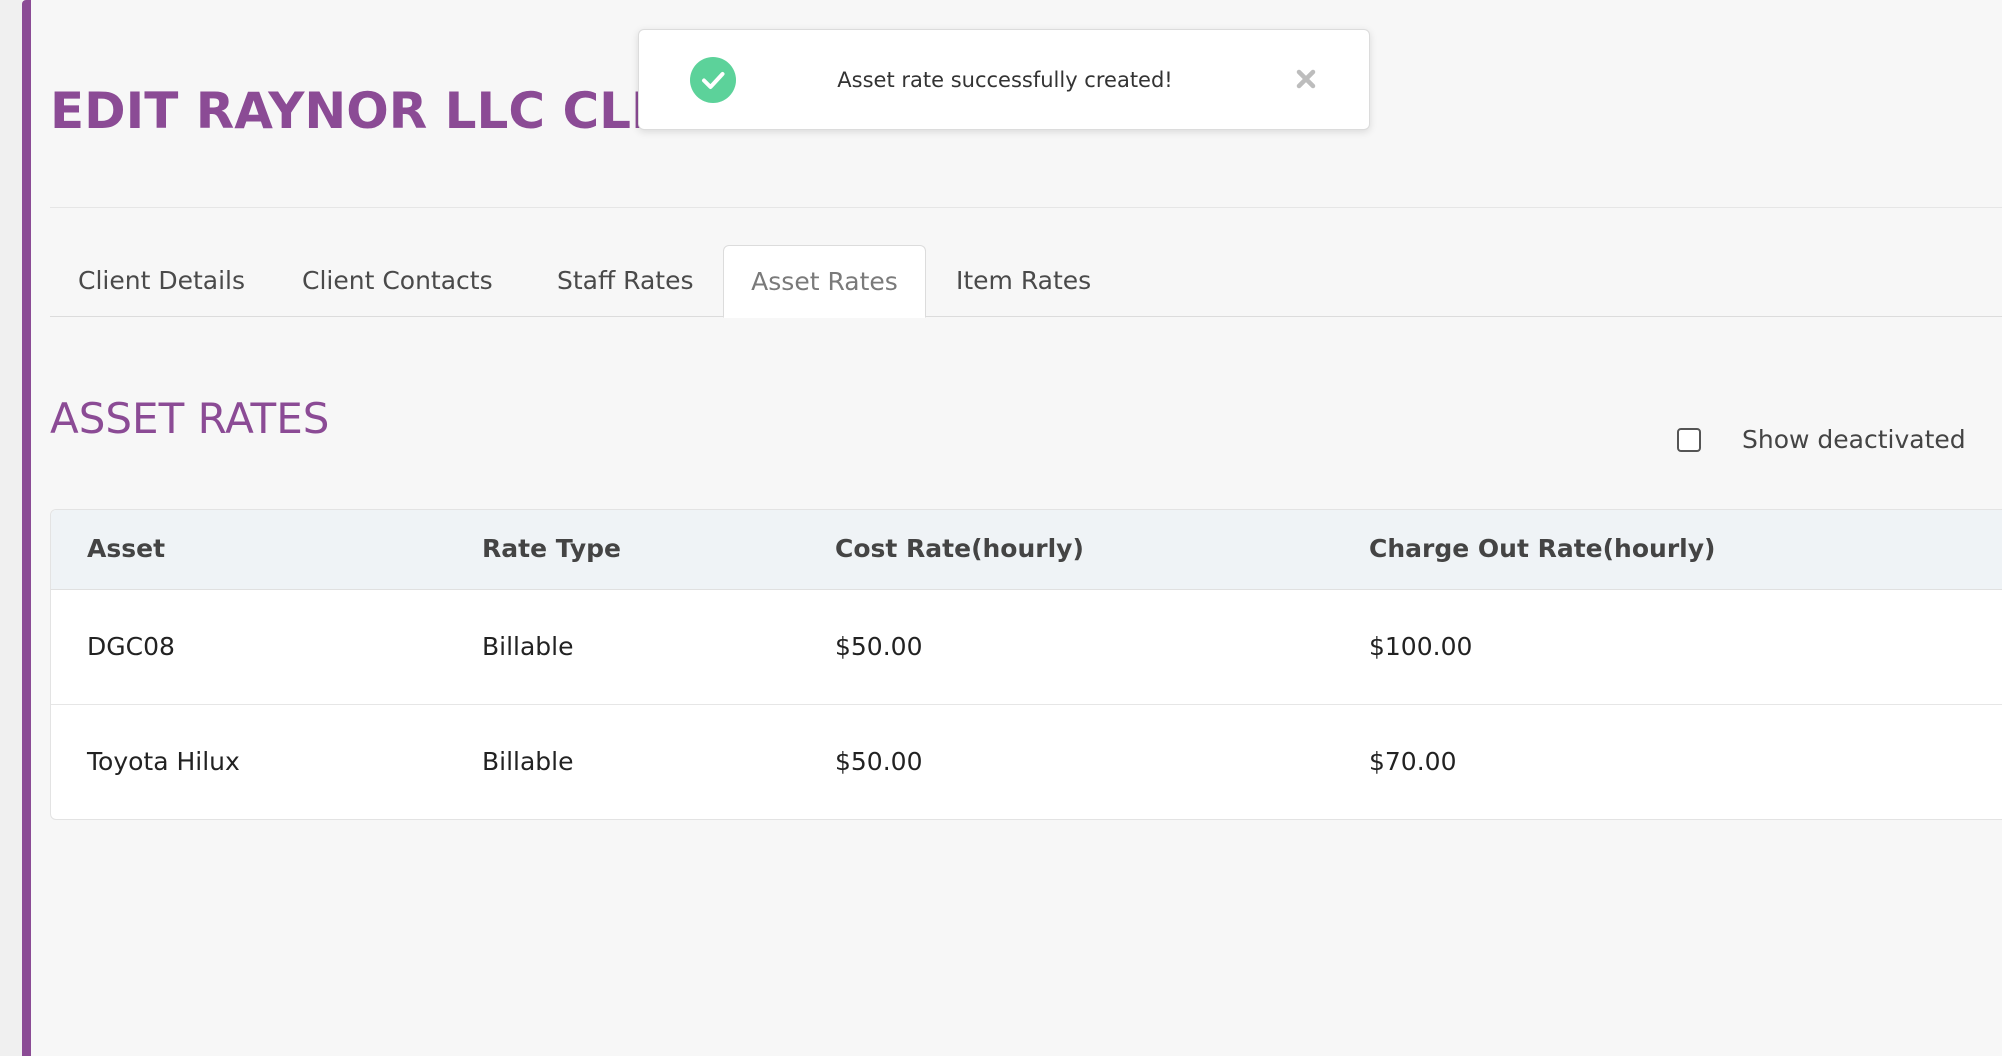  Describe the element at coordinates (1689, 440) in the screenshot. I see `show-deactivated-checkbox` at that location.